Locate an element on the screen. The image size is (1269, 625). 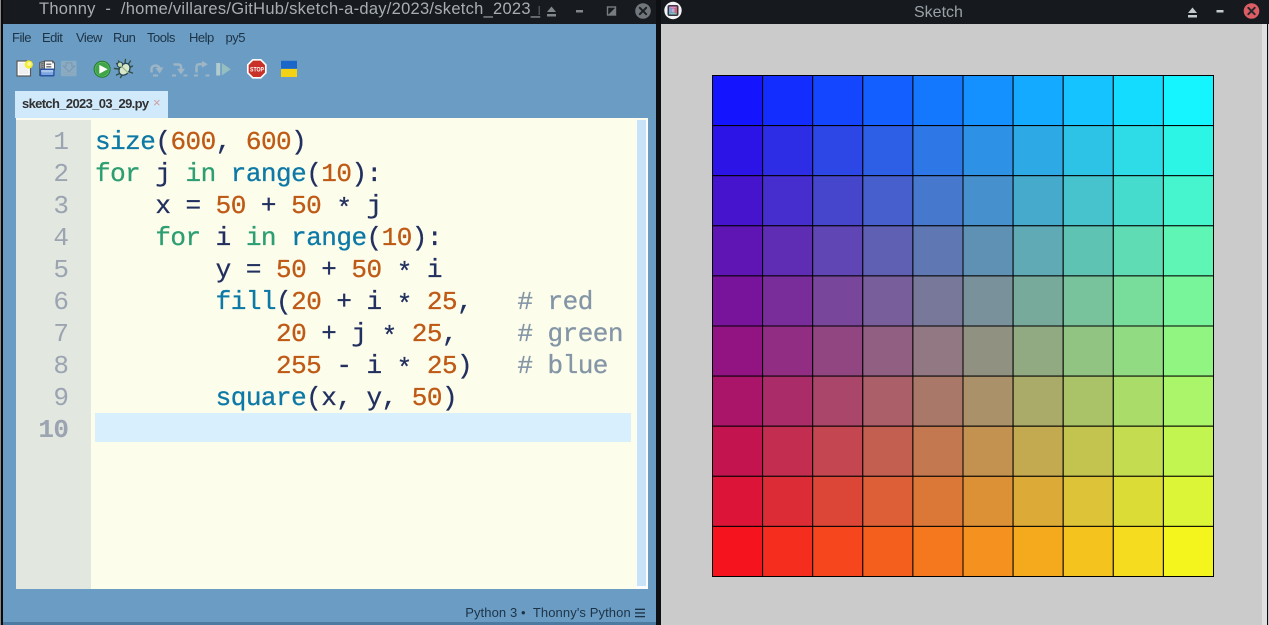
svg-text: STOP is located at coordinates (257, 69).